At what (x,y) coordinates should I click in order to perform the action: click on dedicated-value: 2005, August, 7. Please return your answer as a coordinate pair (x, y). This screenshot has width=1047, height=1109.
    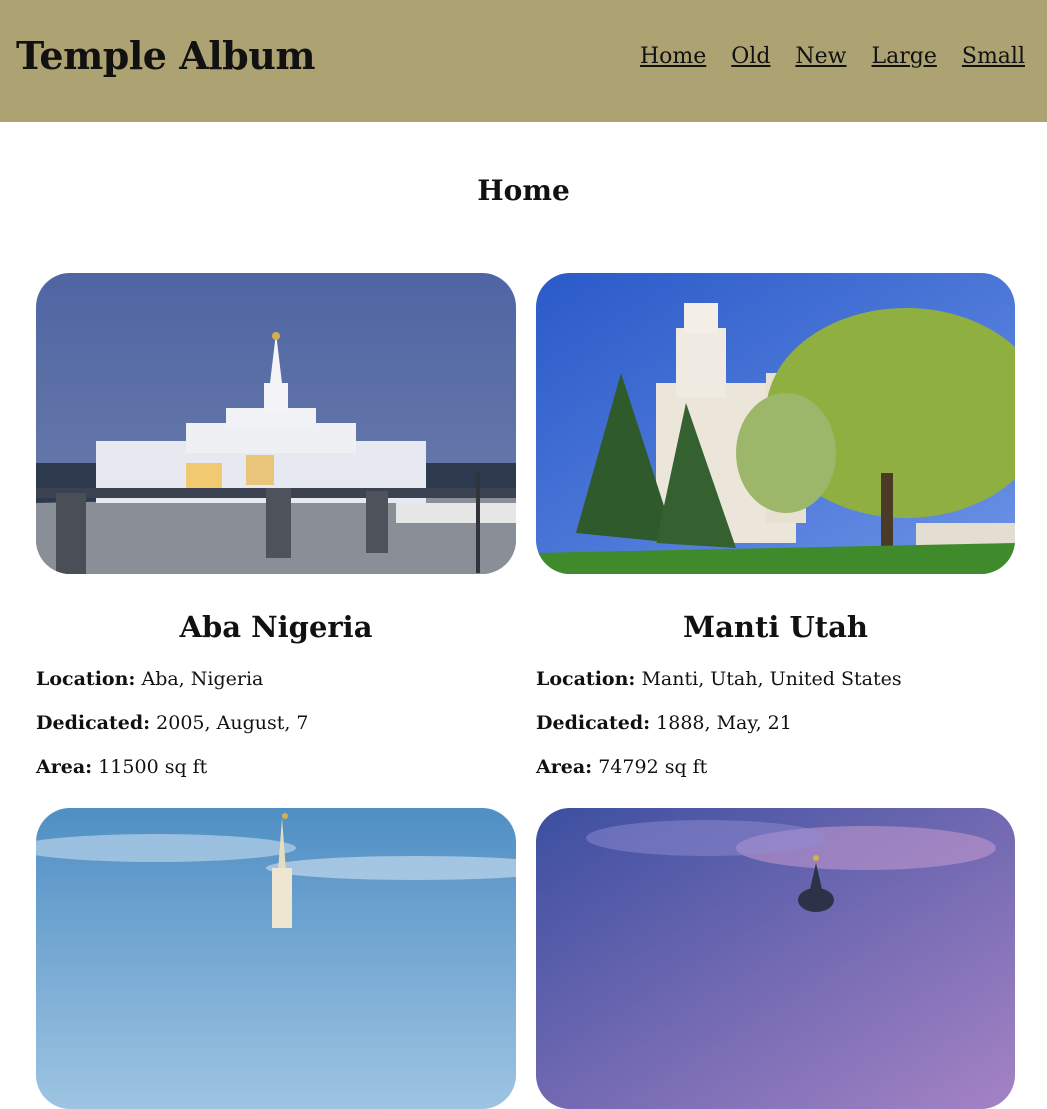
    Looking at the image, I should click on (232, 723).